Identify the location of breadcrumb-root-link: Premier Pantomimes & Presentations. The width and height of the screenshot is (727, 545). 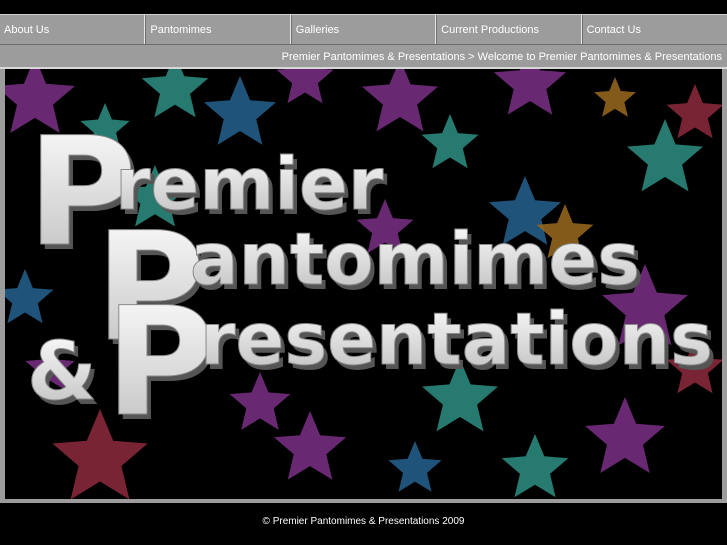
(373, 57).